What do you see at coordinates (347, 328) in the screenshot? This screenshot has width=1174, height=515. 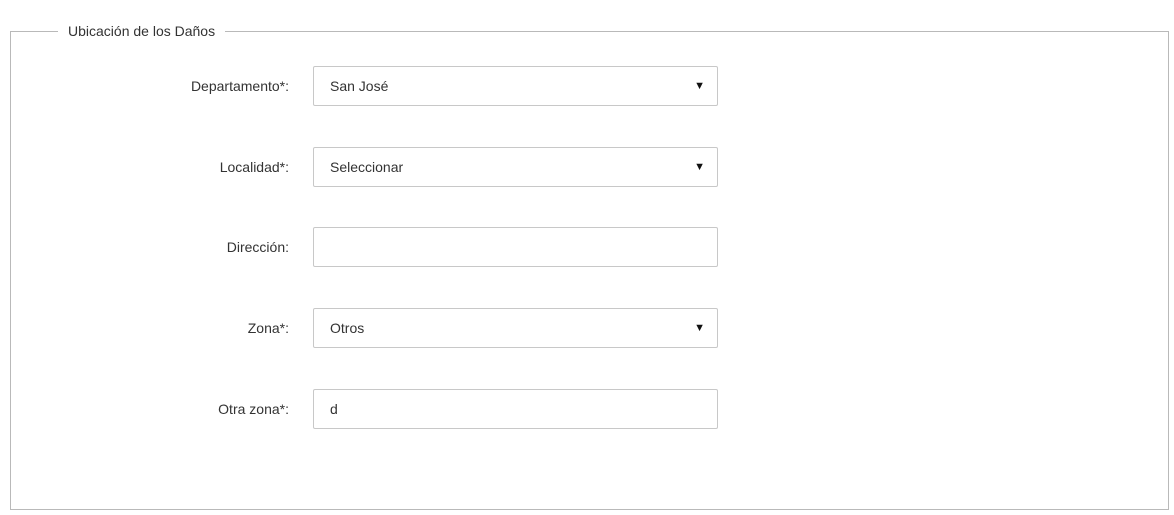 I see `zona-value: Otros` at bounding box center [347, 328].